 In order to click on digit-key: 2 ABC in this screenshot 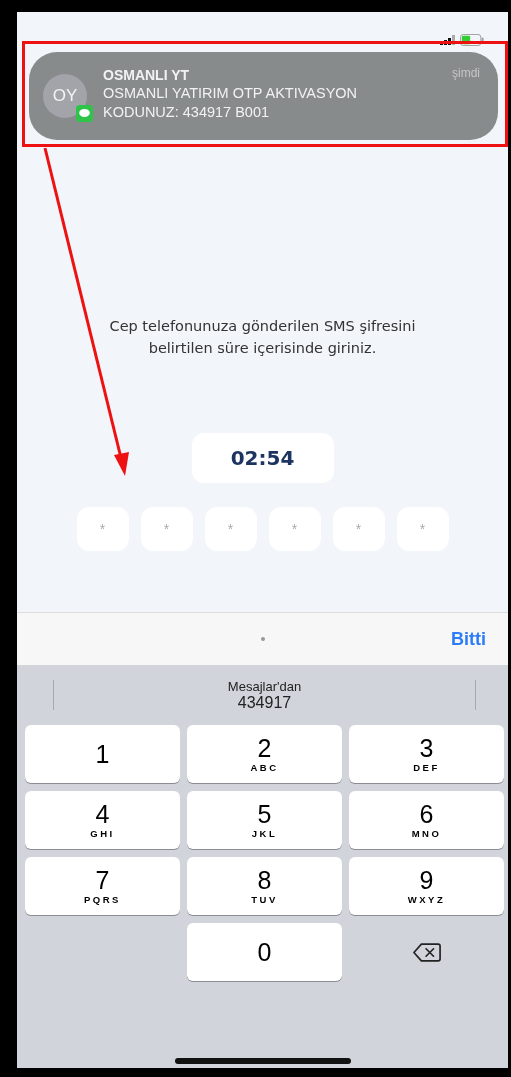, I will do `click(264, 754)`.